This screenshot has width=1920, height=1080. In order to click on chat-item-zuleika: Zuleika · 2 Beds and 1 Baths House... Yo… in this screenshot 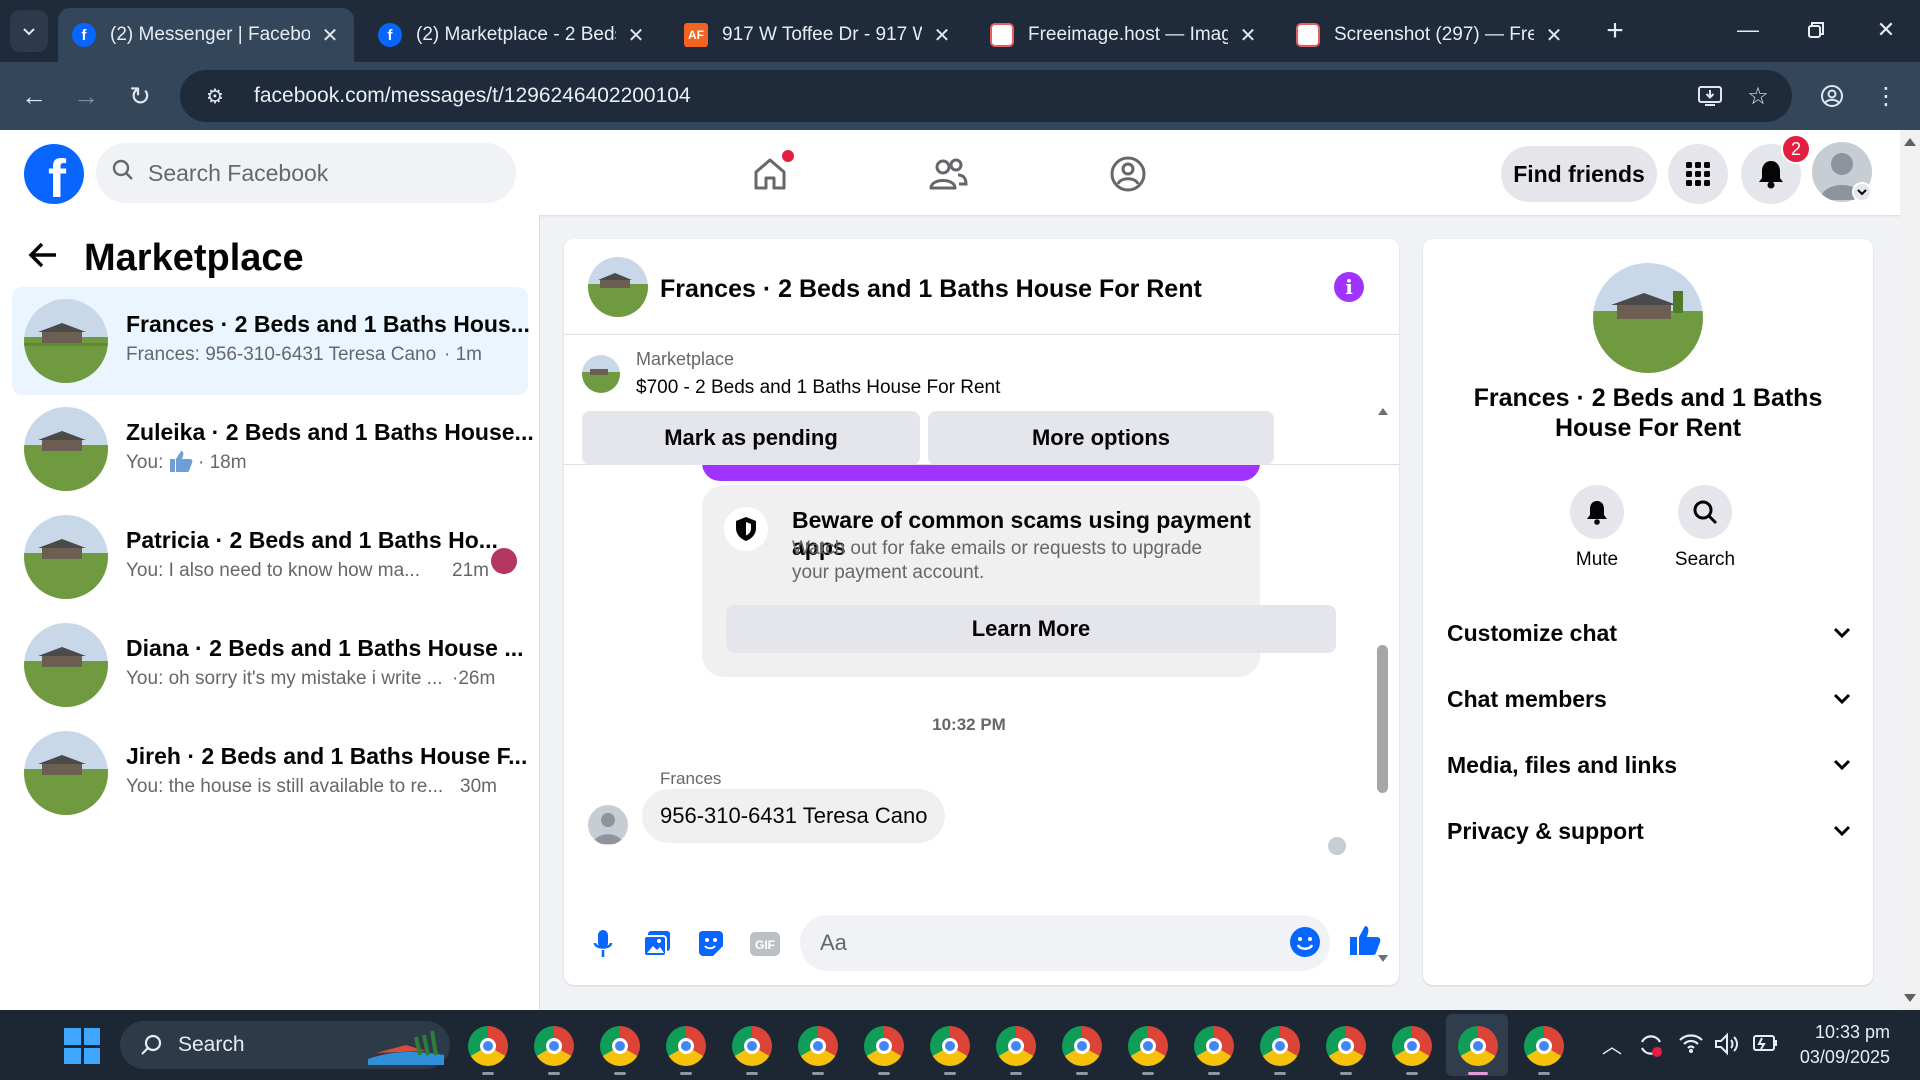, I will do `click(273, 449)`.